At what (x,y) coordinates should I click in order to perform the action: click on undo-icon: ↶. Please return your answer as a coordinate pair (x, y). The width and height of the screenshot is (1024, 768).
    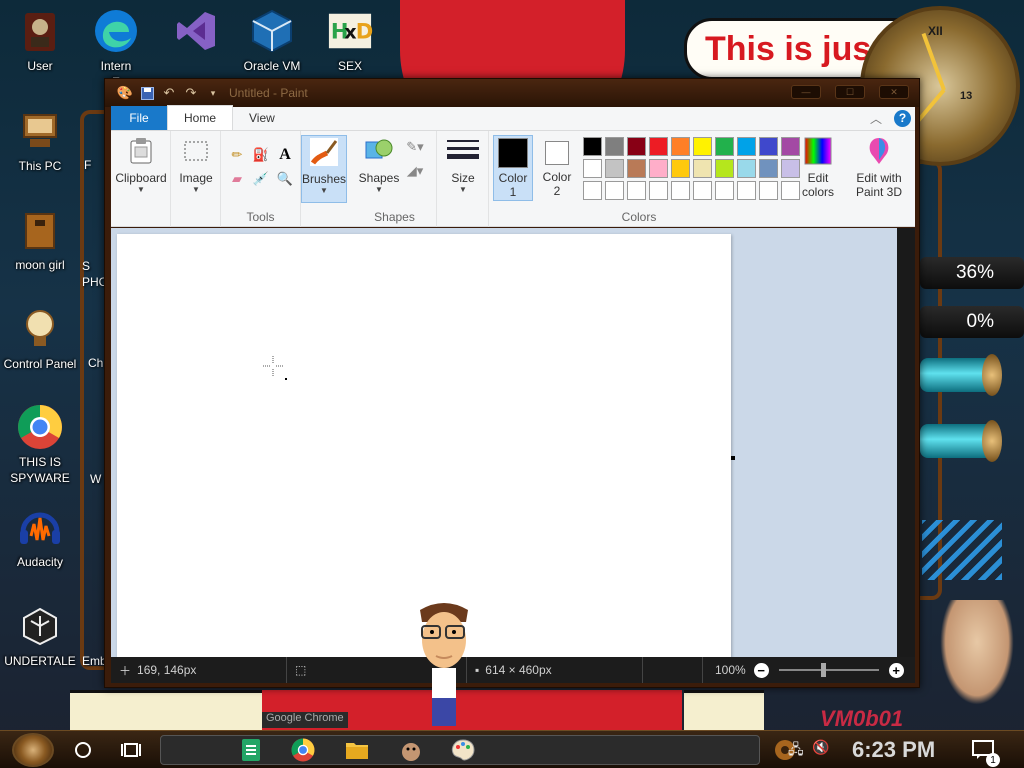
    Looking at the image, I should click on (169, 93).